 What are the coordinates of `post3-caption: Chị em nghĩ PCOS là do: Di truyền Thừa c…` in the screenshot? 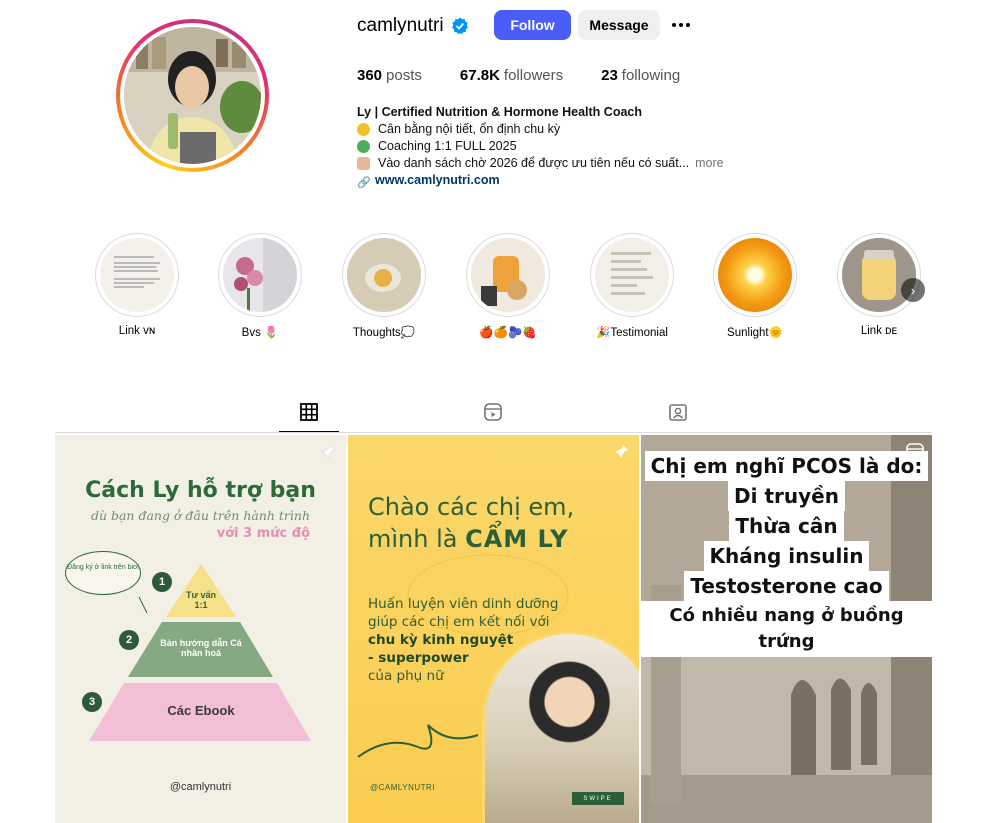 It's located at (786, 554).